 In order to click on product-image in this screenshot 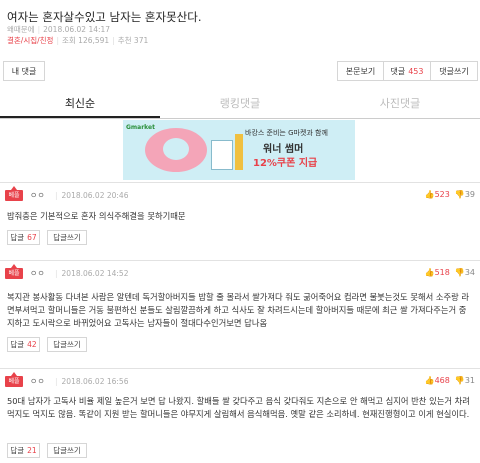, I will do `click(222, 155)`.